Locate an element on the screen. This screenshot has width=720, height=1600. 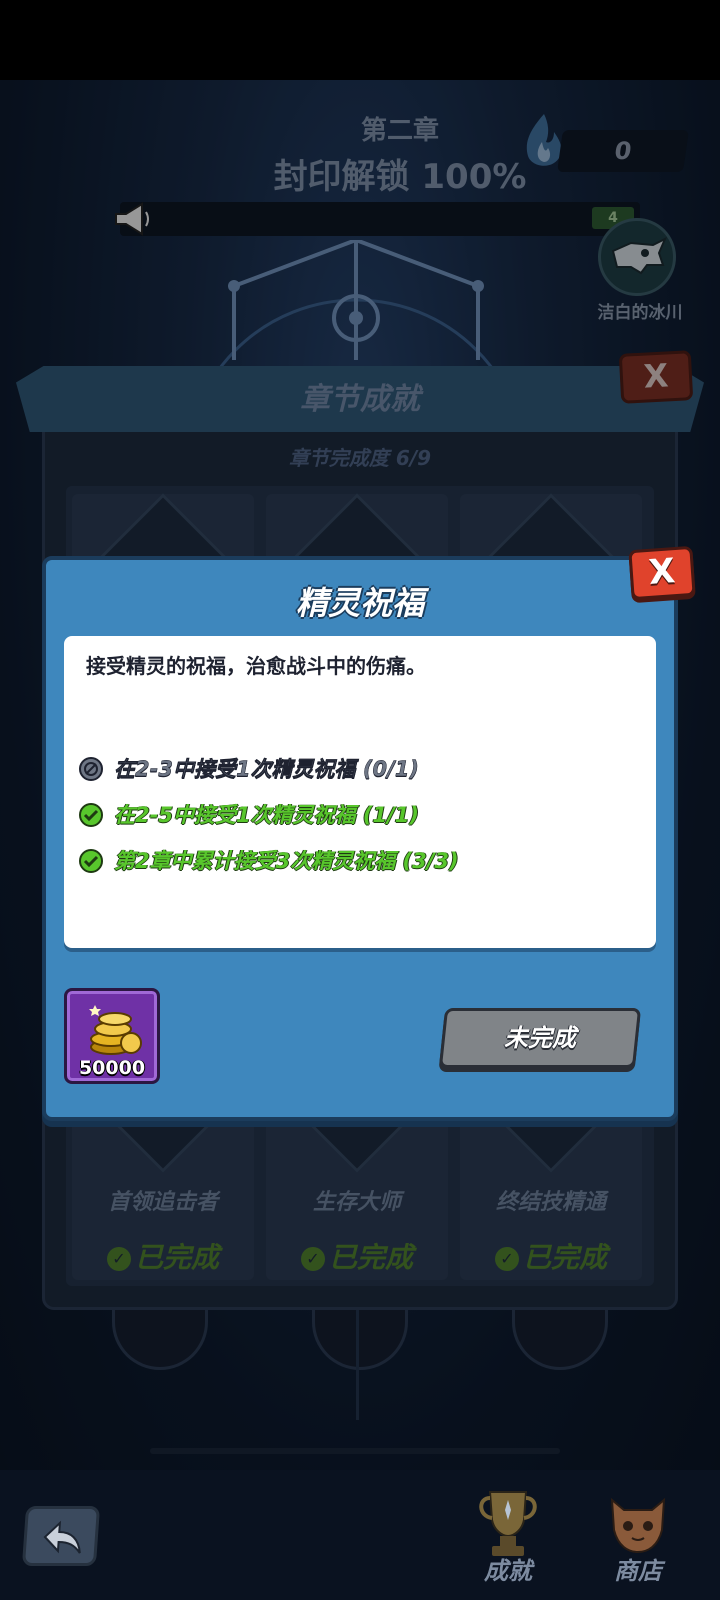
task-text: 第2章中累计接受3次精灵祝福 (3/3) is located at coordinates (286, 861).